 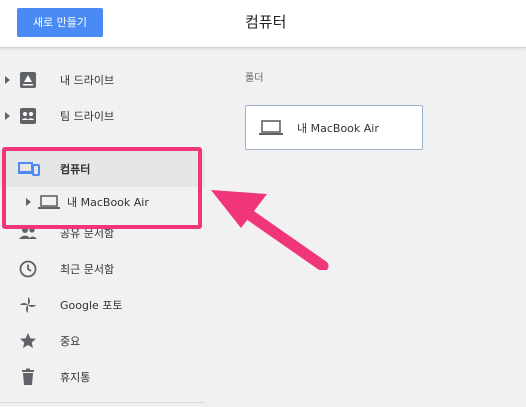 I want to click on sidebar-item-recent: 최근 문서함, so click(x=102, y=269).